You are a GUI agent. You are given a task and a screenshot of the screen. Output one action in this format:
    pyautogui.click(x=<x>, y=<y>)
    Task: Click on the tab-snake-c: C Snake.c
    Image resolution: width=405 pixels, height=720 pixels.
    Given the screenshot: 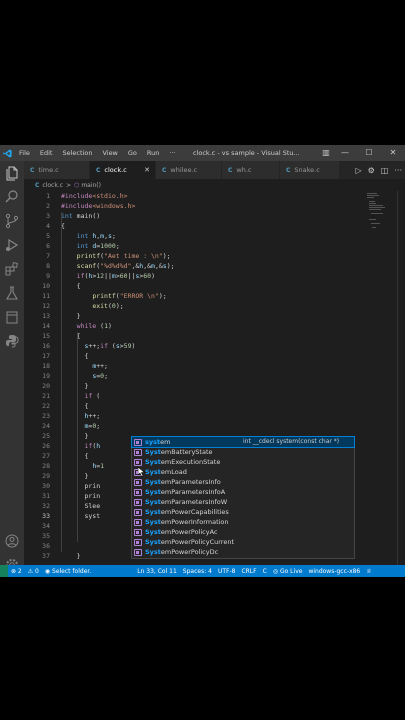 What is the action you would take?
    pyautogui.click(x=310, y=170)
    